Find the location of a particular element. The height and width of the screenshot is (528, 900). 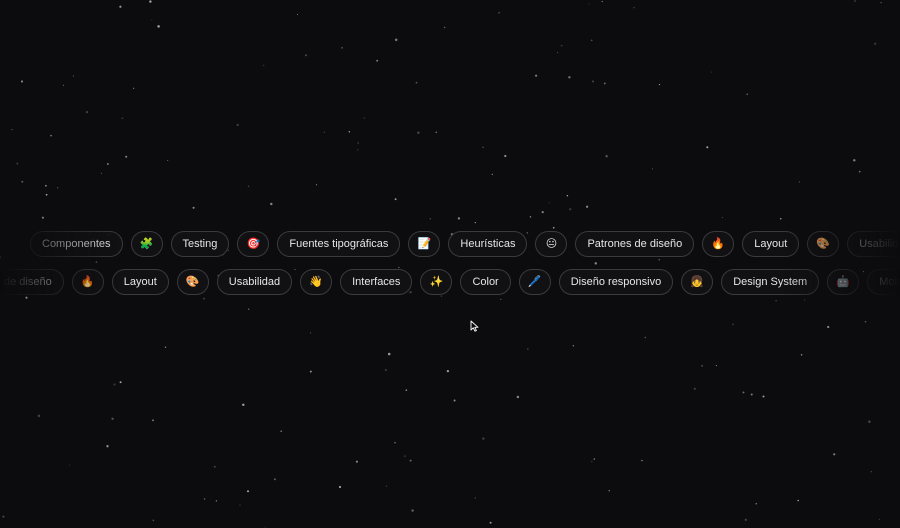

face-icon: 😐 is located at coordinates (551, 244).